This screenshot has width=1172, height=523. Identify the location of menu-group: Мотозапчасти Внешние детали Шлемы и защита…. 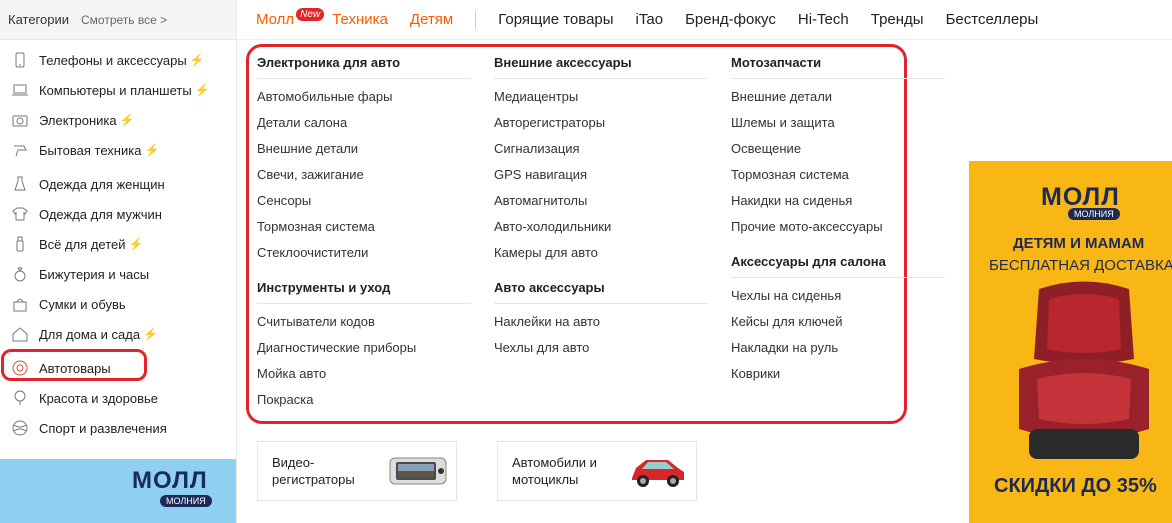
(838, 149).